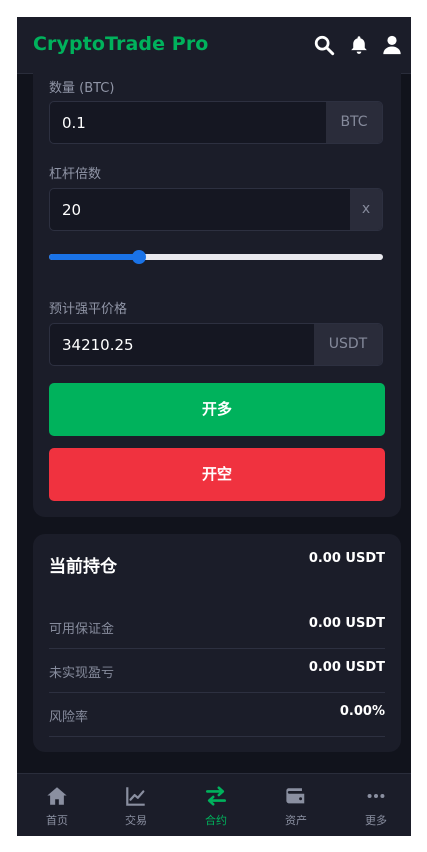 Image resolution: width=427 pixels, height=852 pixels. What do you see at coordinates (69, 717) in the screenshot?
I see `risk-rate-label: 风险率` at bounding box center [69, 717].